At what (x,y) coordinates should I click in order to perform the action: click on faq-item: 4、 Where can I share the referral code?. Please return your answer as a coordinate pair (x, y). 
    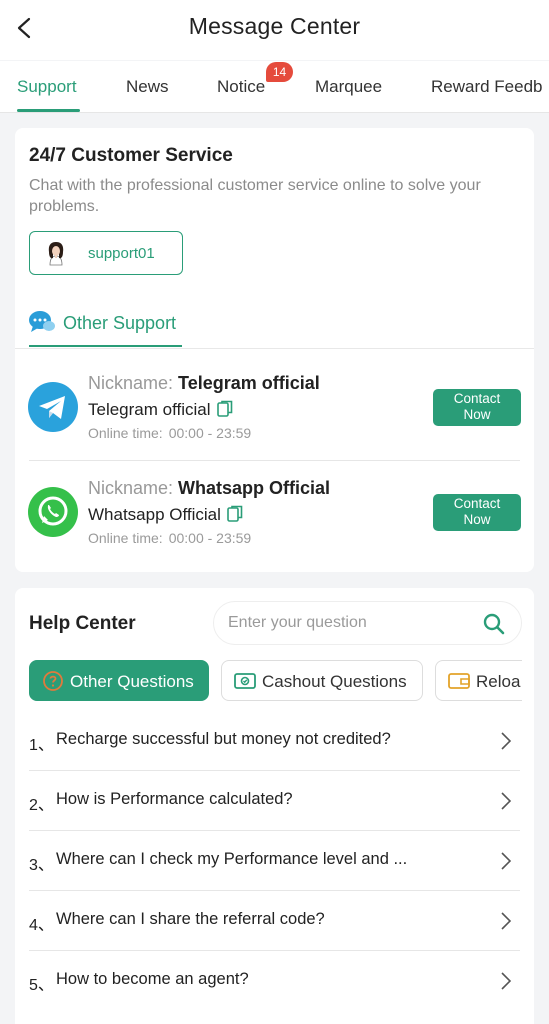
    Looking at the image, I should click on (274, 921).